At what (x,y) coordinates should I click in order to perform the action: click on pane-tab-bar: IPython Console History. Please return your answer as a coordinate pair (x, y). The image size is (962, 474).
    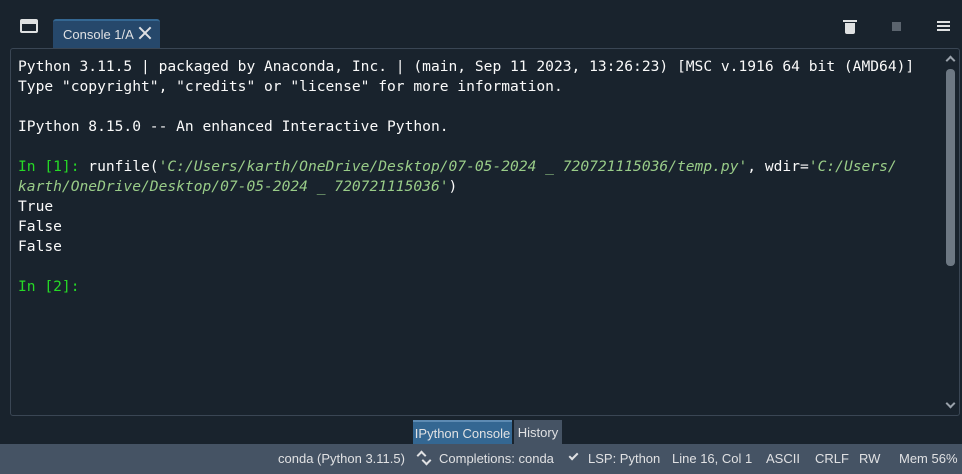
    Looking at the image, I should click on (481, 430).